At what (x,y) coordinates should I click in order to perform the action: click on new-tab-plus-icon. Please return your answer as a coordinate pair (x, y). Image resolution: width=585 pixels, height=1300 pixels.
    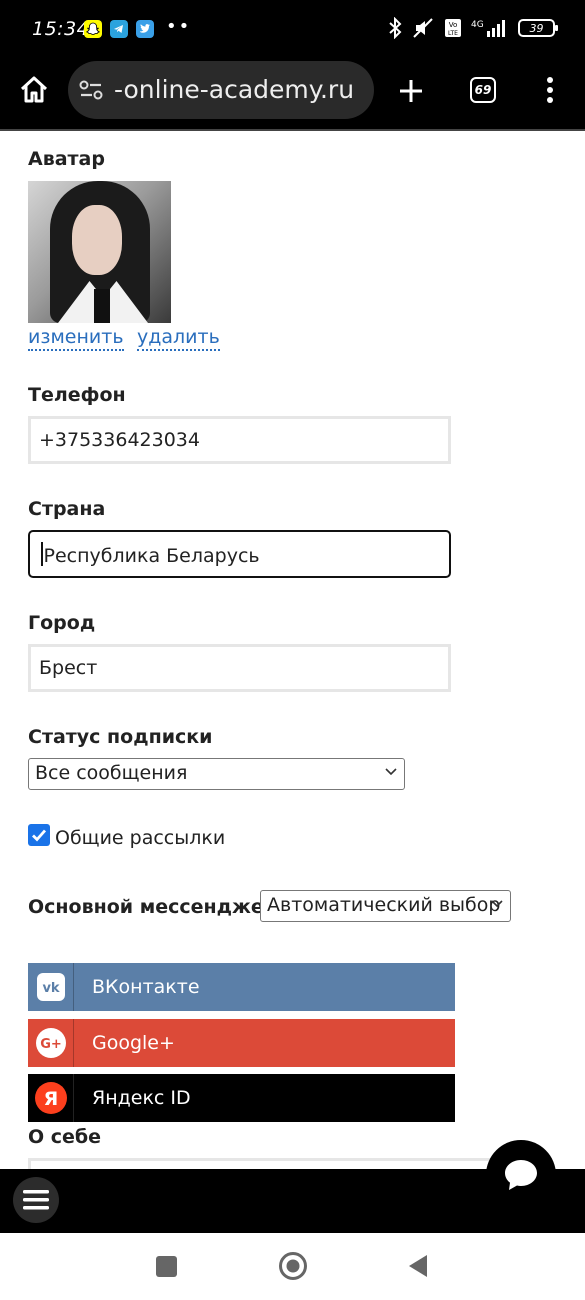
    Looking at the image, I should click on (411, 91).